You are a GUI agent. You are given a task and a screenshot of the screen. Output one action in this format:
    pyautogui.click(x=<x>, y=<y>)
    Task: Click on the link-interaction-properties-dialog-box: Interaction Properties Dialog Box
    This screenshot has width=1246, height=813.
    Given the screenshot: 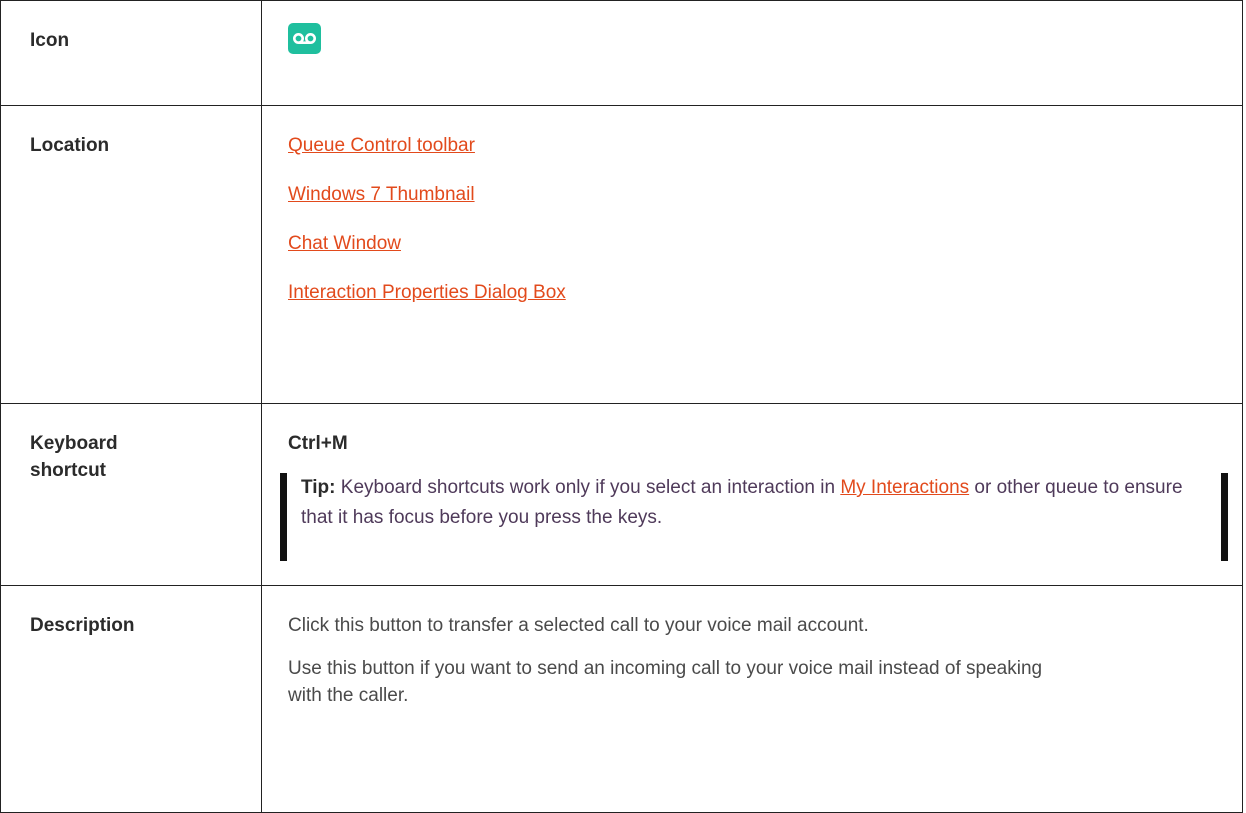 What is the action you would take?
    pyautogui.click(x=765, y=292)
    